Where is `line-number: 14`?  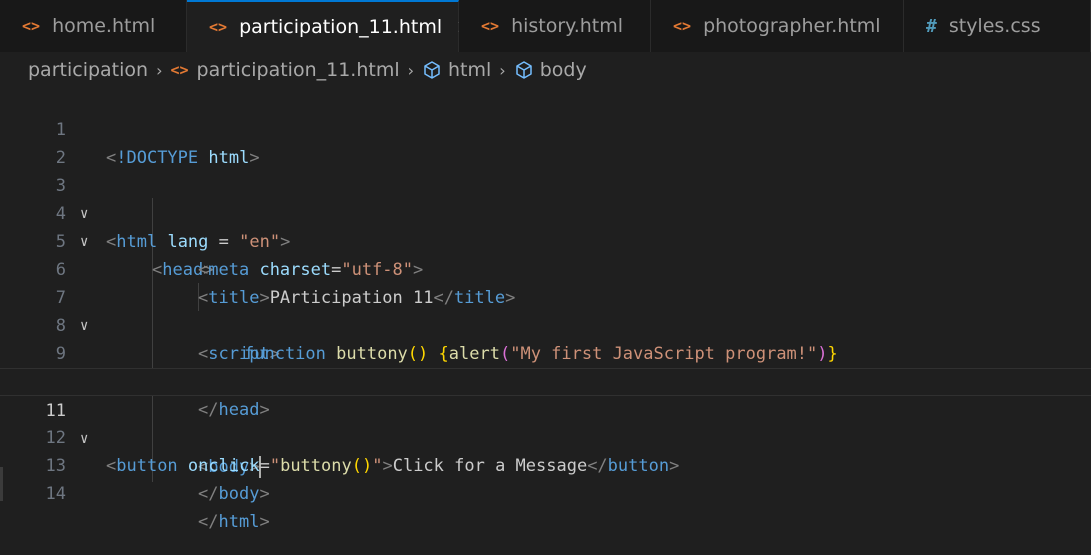
line-number: 14 is located at coordinates (55, 494).